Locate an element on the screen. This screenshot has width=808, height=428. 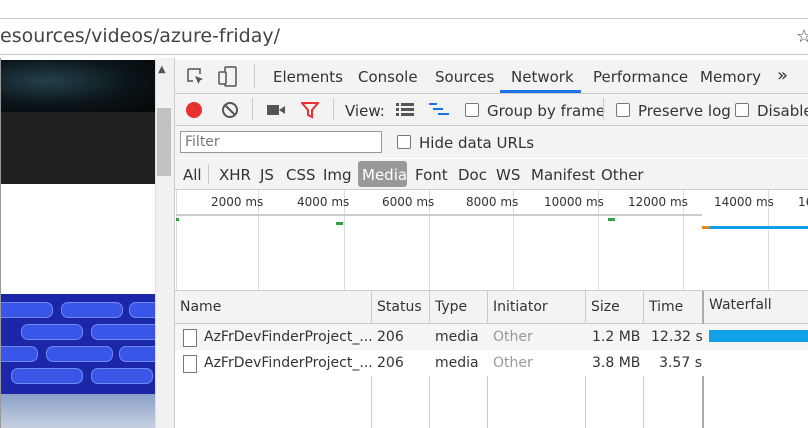
record-icon is located at coordinates (194, 110).